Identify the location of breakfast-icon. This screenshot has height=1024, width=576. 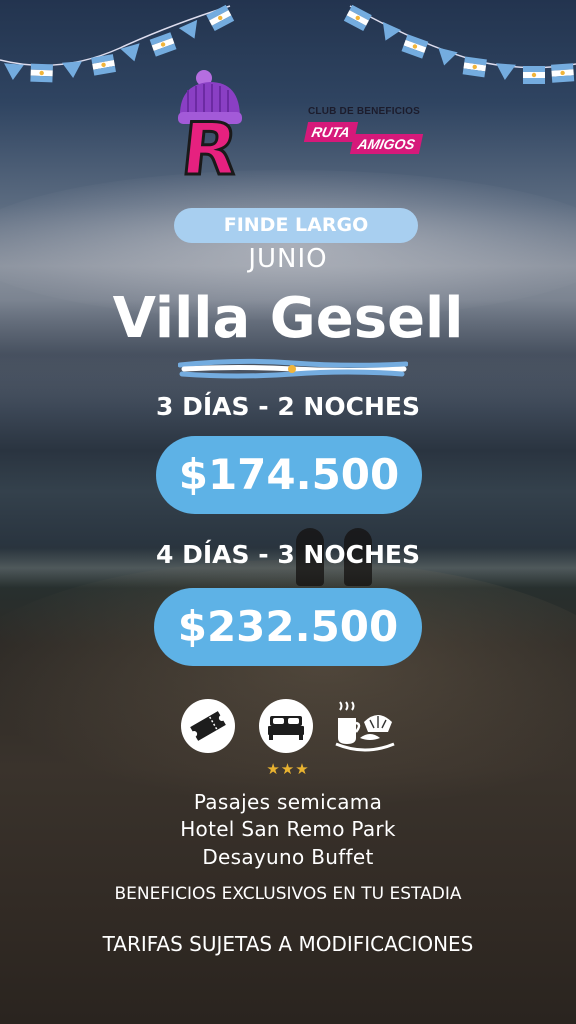
(365, 726).